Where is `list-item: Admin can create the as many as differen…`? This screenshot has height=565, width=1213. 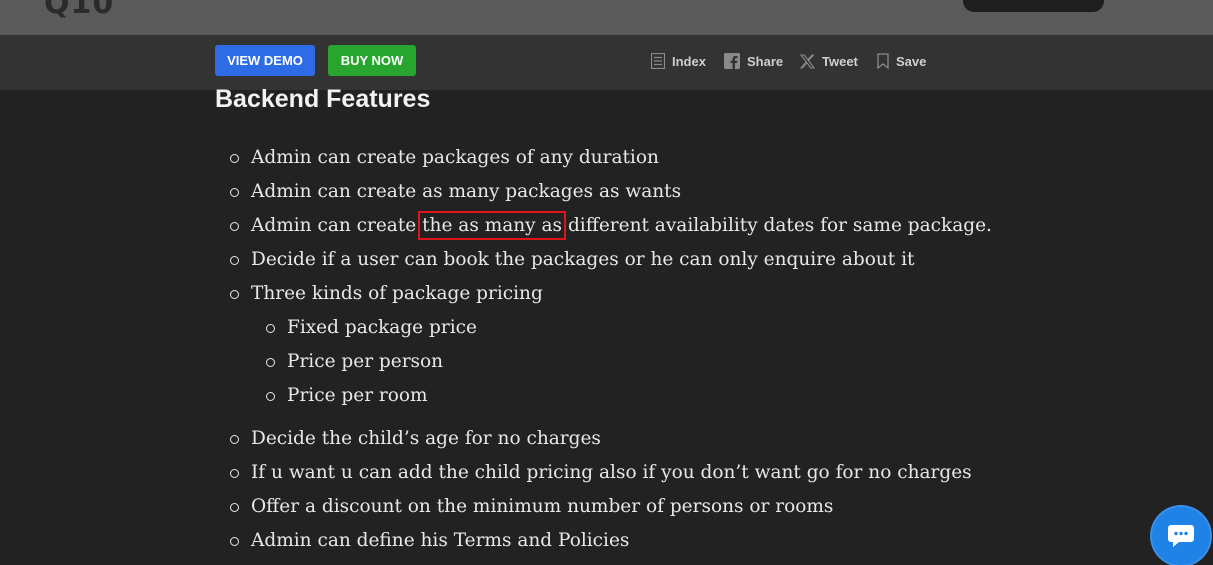 list-item: Admin can create the as many as differen… is located at coordinates (611, 226).